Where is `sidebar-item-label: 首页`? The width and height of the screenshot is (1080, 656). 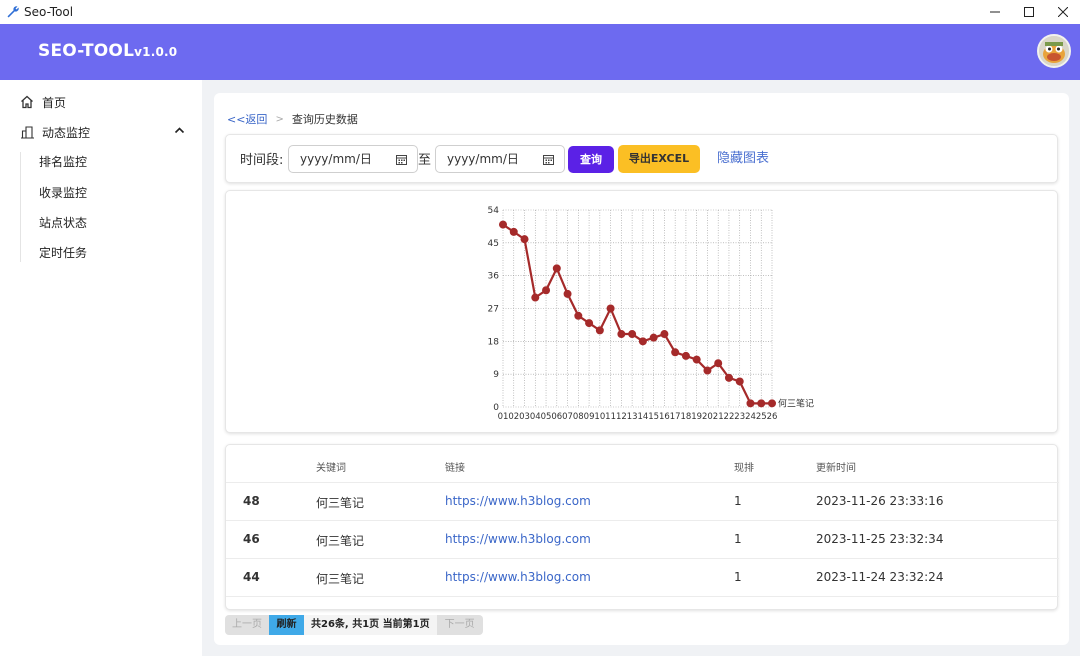 sidebar-item-label: 首页 is located at coordinates (54, 102).